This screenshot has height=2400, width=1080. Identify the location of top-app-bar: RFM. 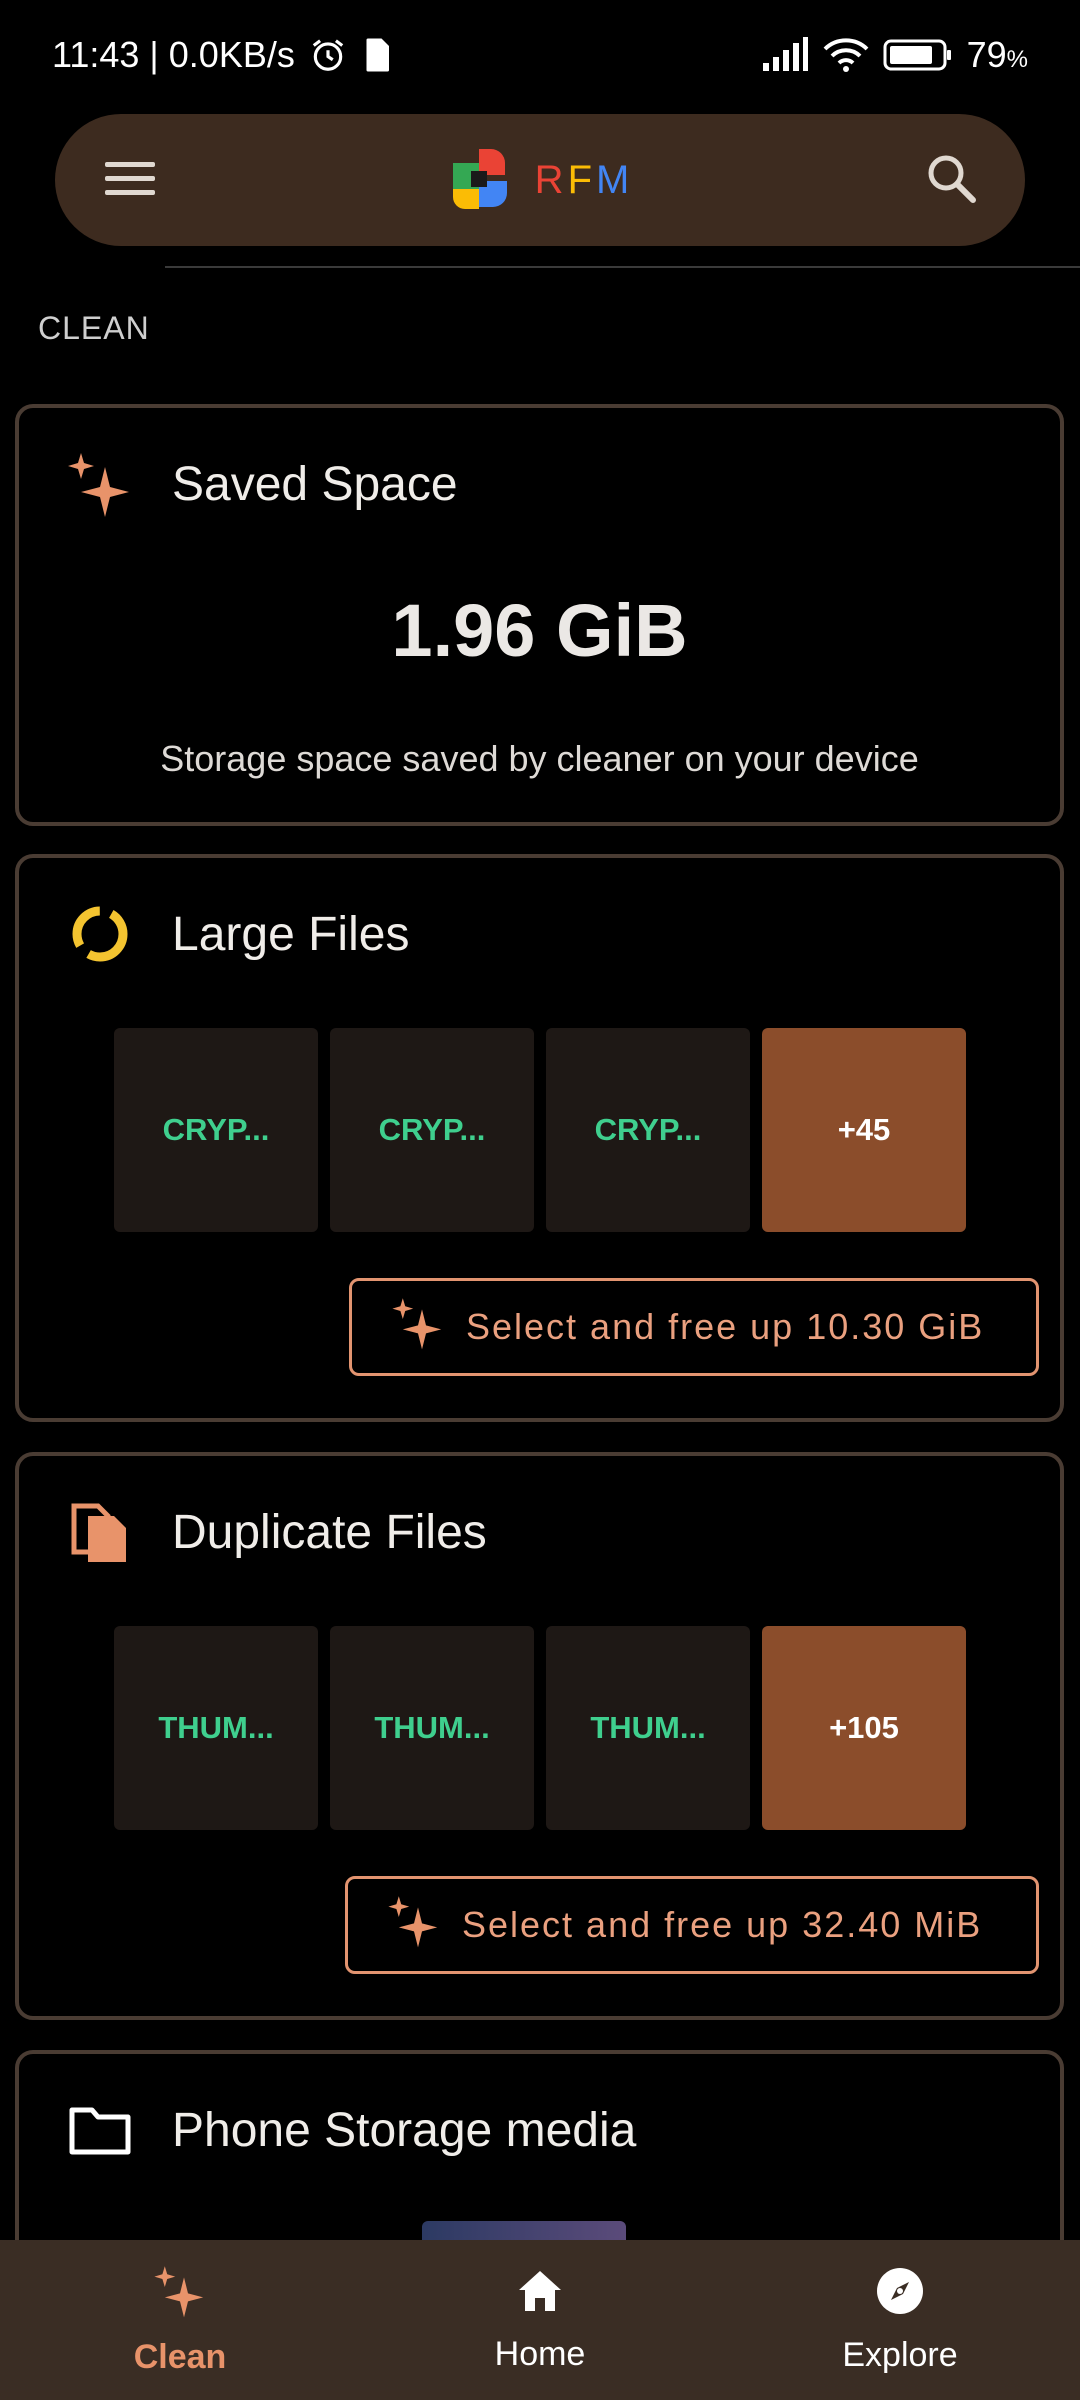
(540, 180).